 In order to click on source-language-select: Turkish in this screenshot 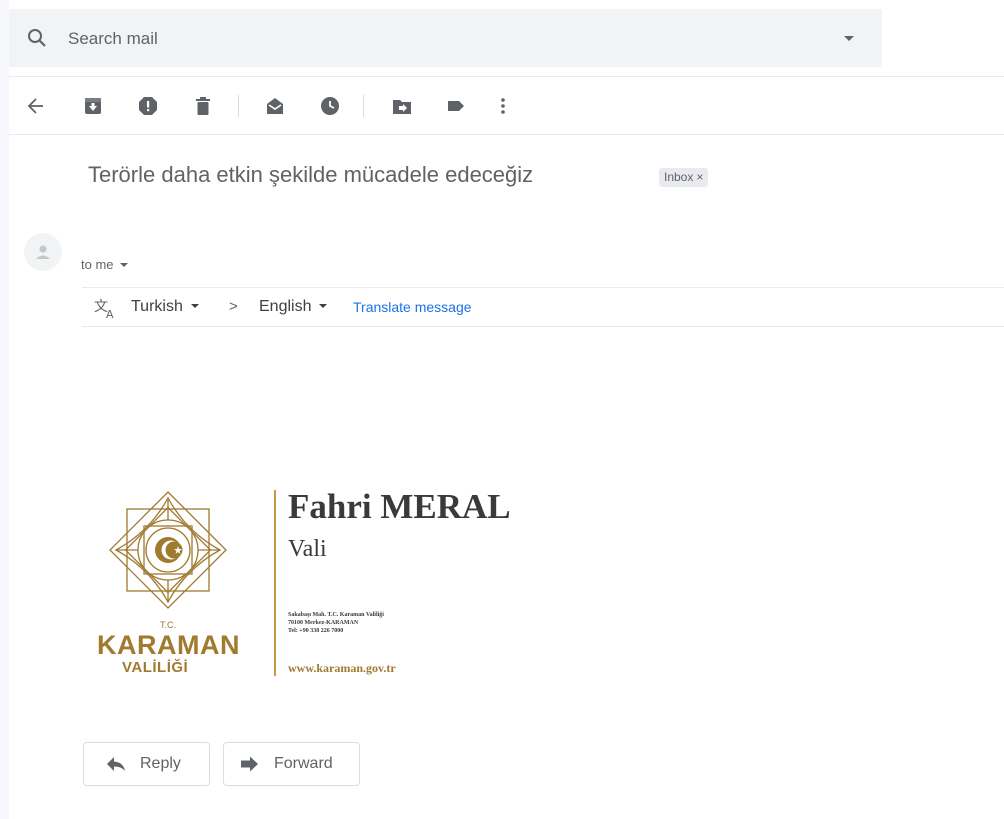, I will do `click(165, 307)`.